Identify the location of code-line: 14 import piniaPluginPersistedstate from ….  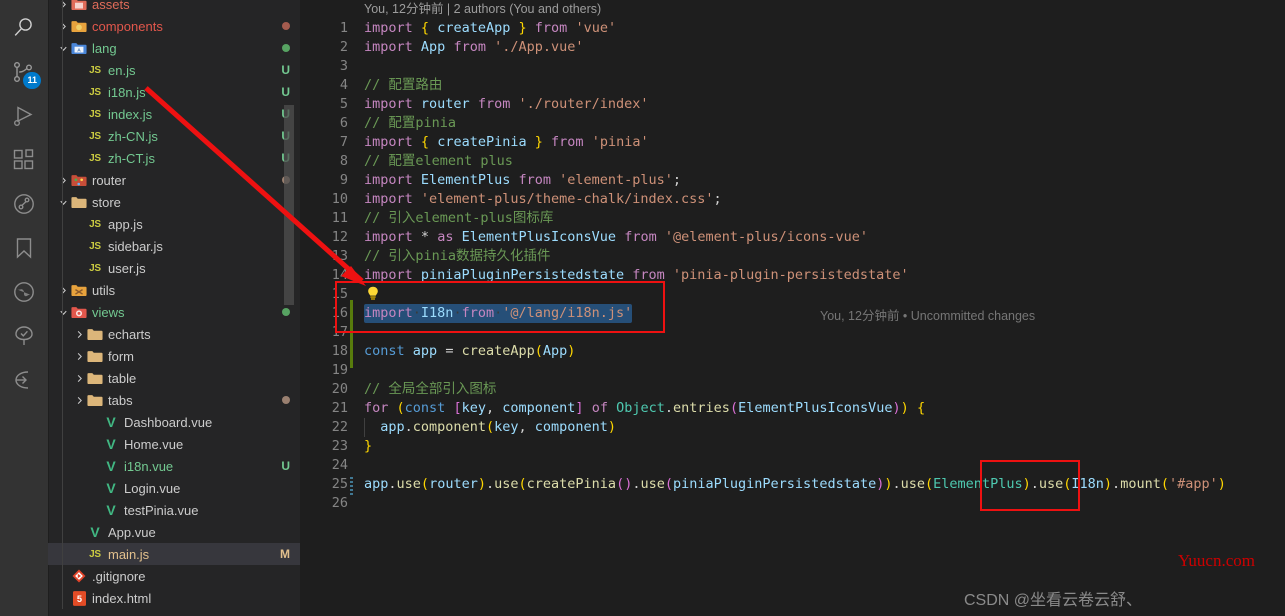
(792, 275).